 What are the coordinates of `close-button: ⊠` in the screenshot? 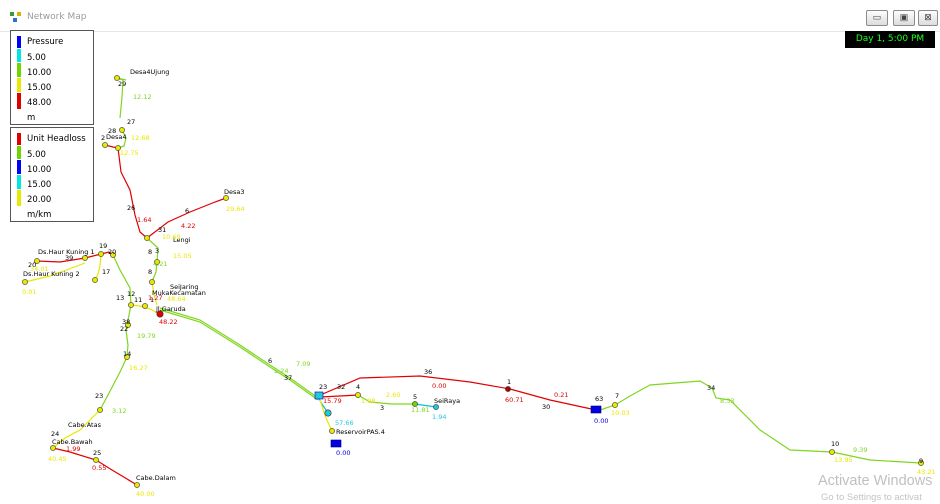 It's located at (928, 18).